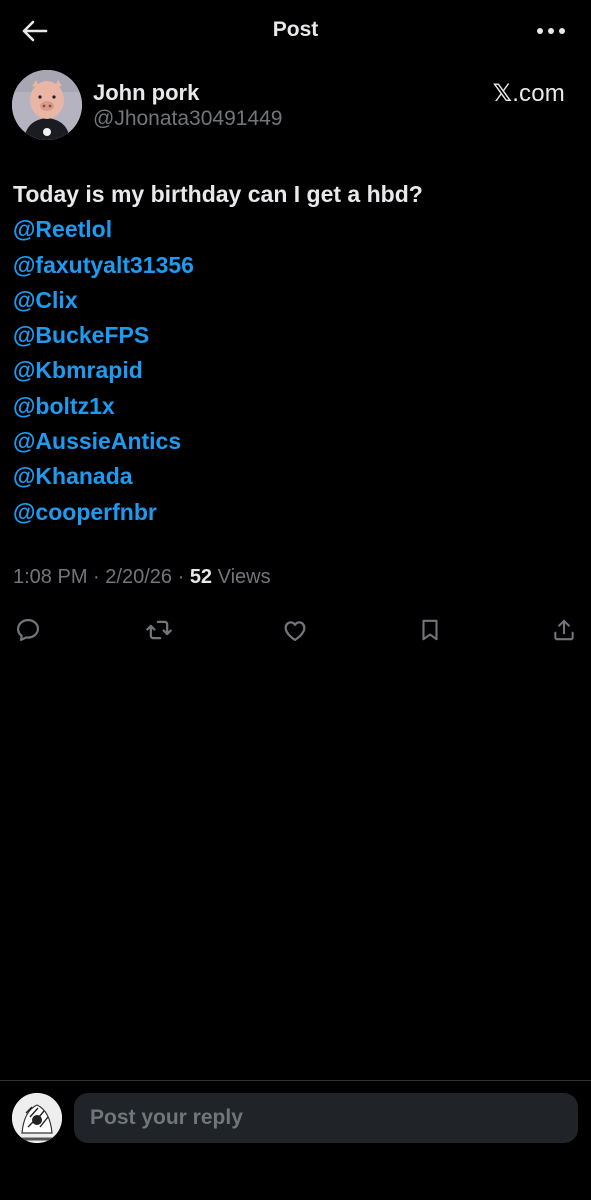 The height and width of the screenshot is (1200, 591). I want to click on mention-link: @Kbmrapid, so click(295, 370).